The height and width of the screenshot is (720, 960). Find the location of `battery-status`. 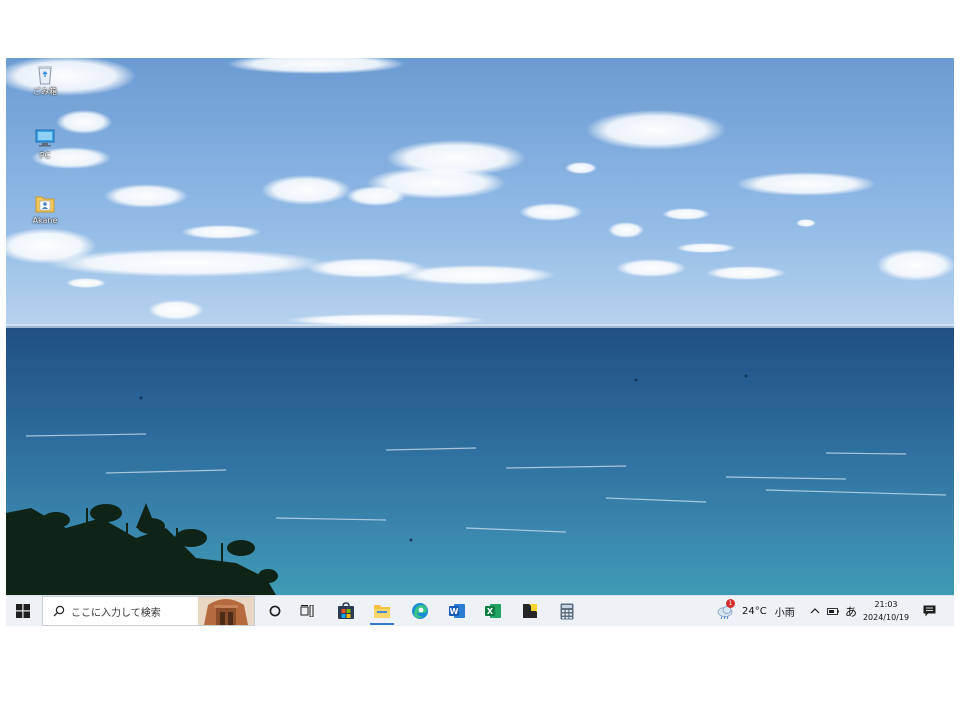

battery-status is located at coordinates (833, 611).